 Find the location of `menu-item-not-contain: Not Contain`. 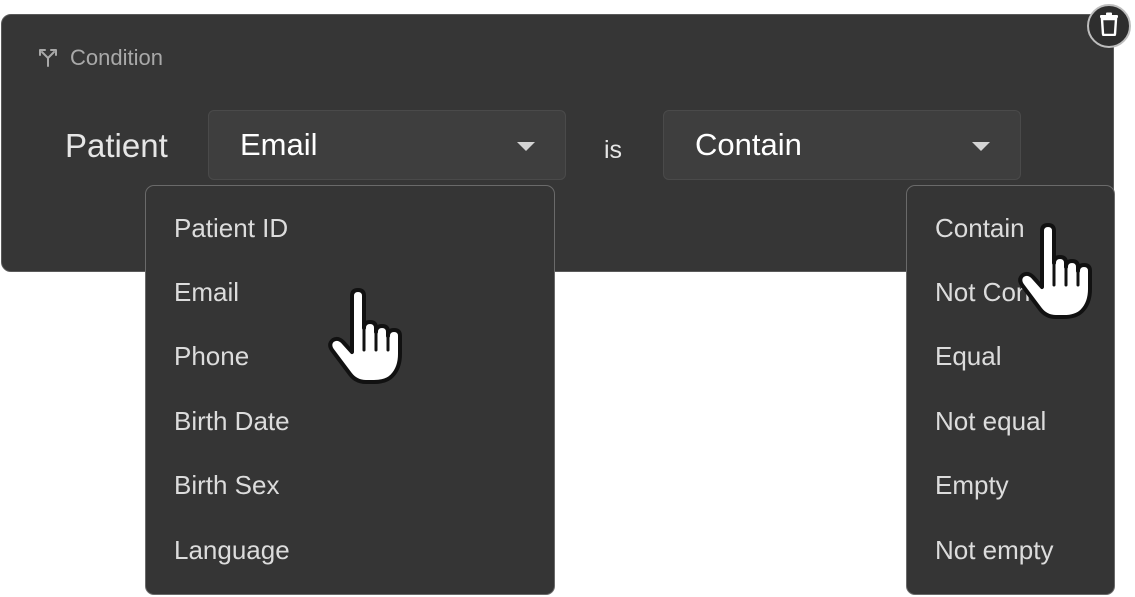

menu-item-not-contain: Not Contain is located at coordinates (1010, 292).